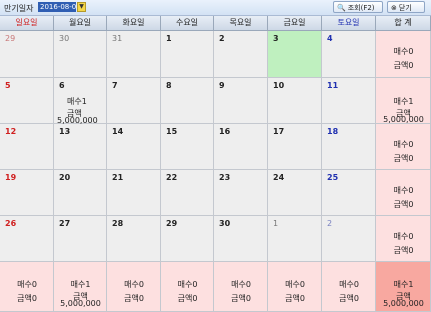  I want to click on date-dropdown-button: ▼, so click(81, 7).